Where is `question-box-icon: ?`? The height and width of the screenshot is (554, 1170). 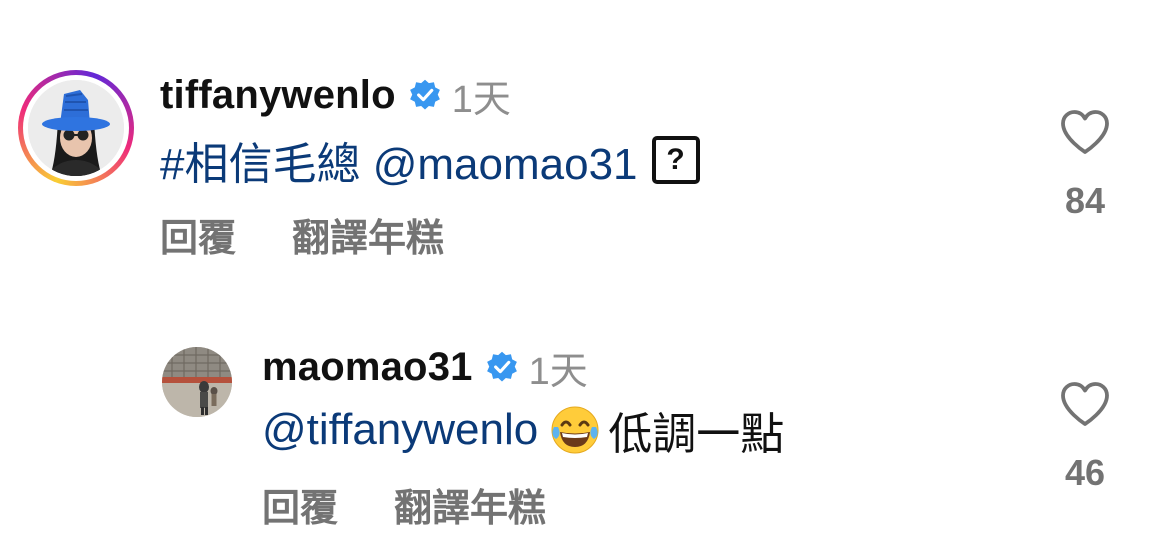 question-box-icon: ? is located at coordinates (675, 160).